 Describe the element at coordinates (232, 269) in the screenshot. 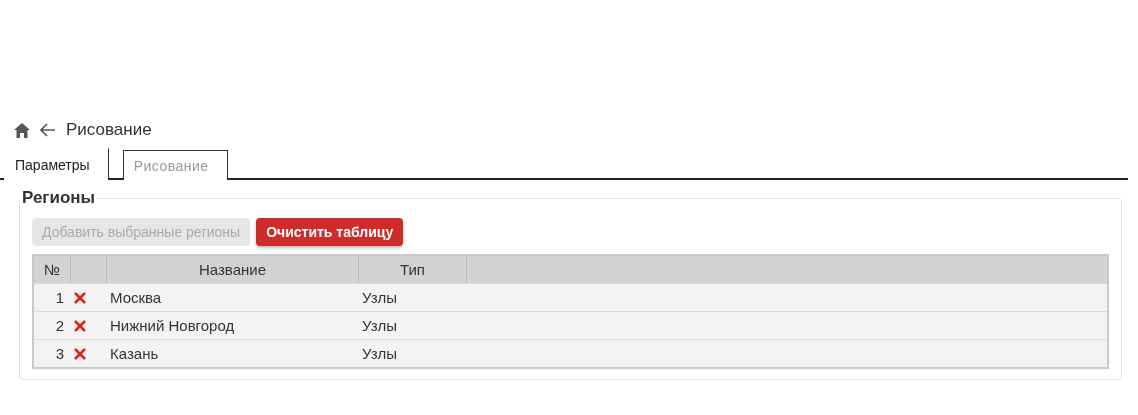

I see `column-header: Название` at that location.